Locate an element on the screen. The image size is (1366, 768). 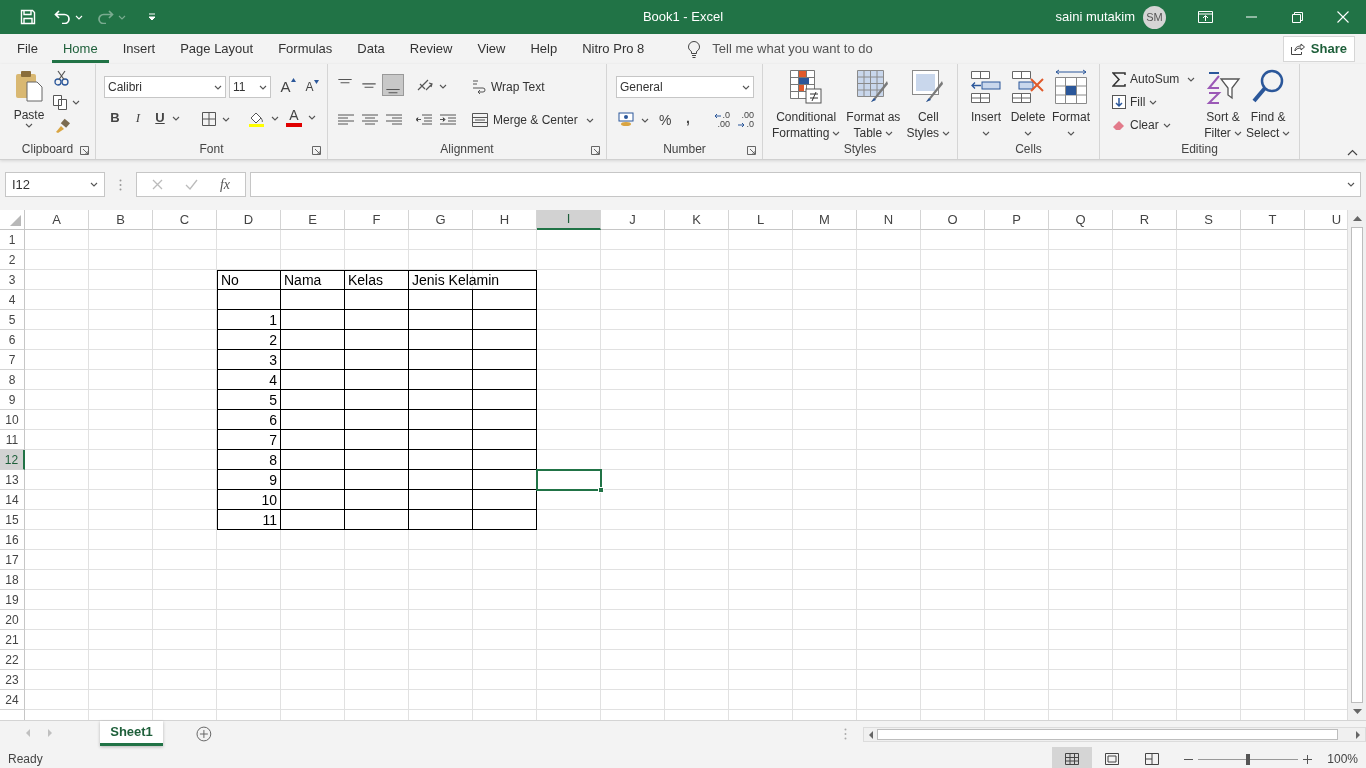
column-header: M is located at coordinates (825, 220).